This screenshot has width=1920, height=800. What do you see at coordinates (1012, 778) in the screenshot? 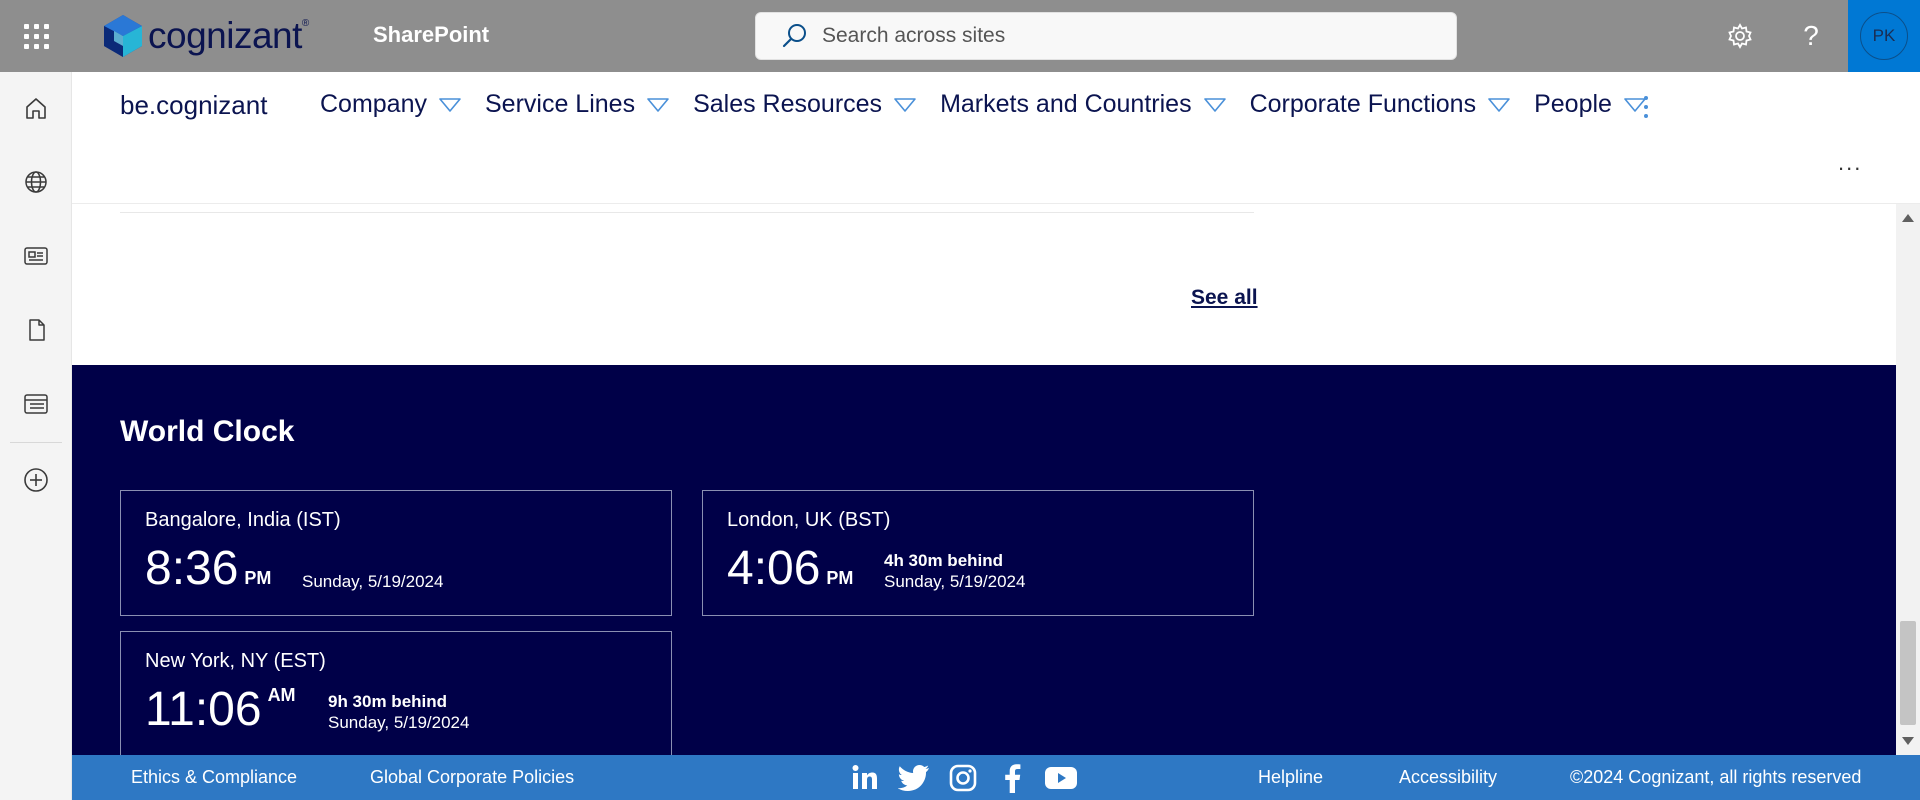
I see `facebook-icon` at bounding box center [1012, 778].